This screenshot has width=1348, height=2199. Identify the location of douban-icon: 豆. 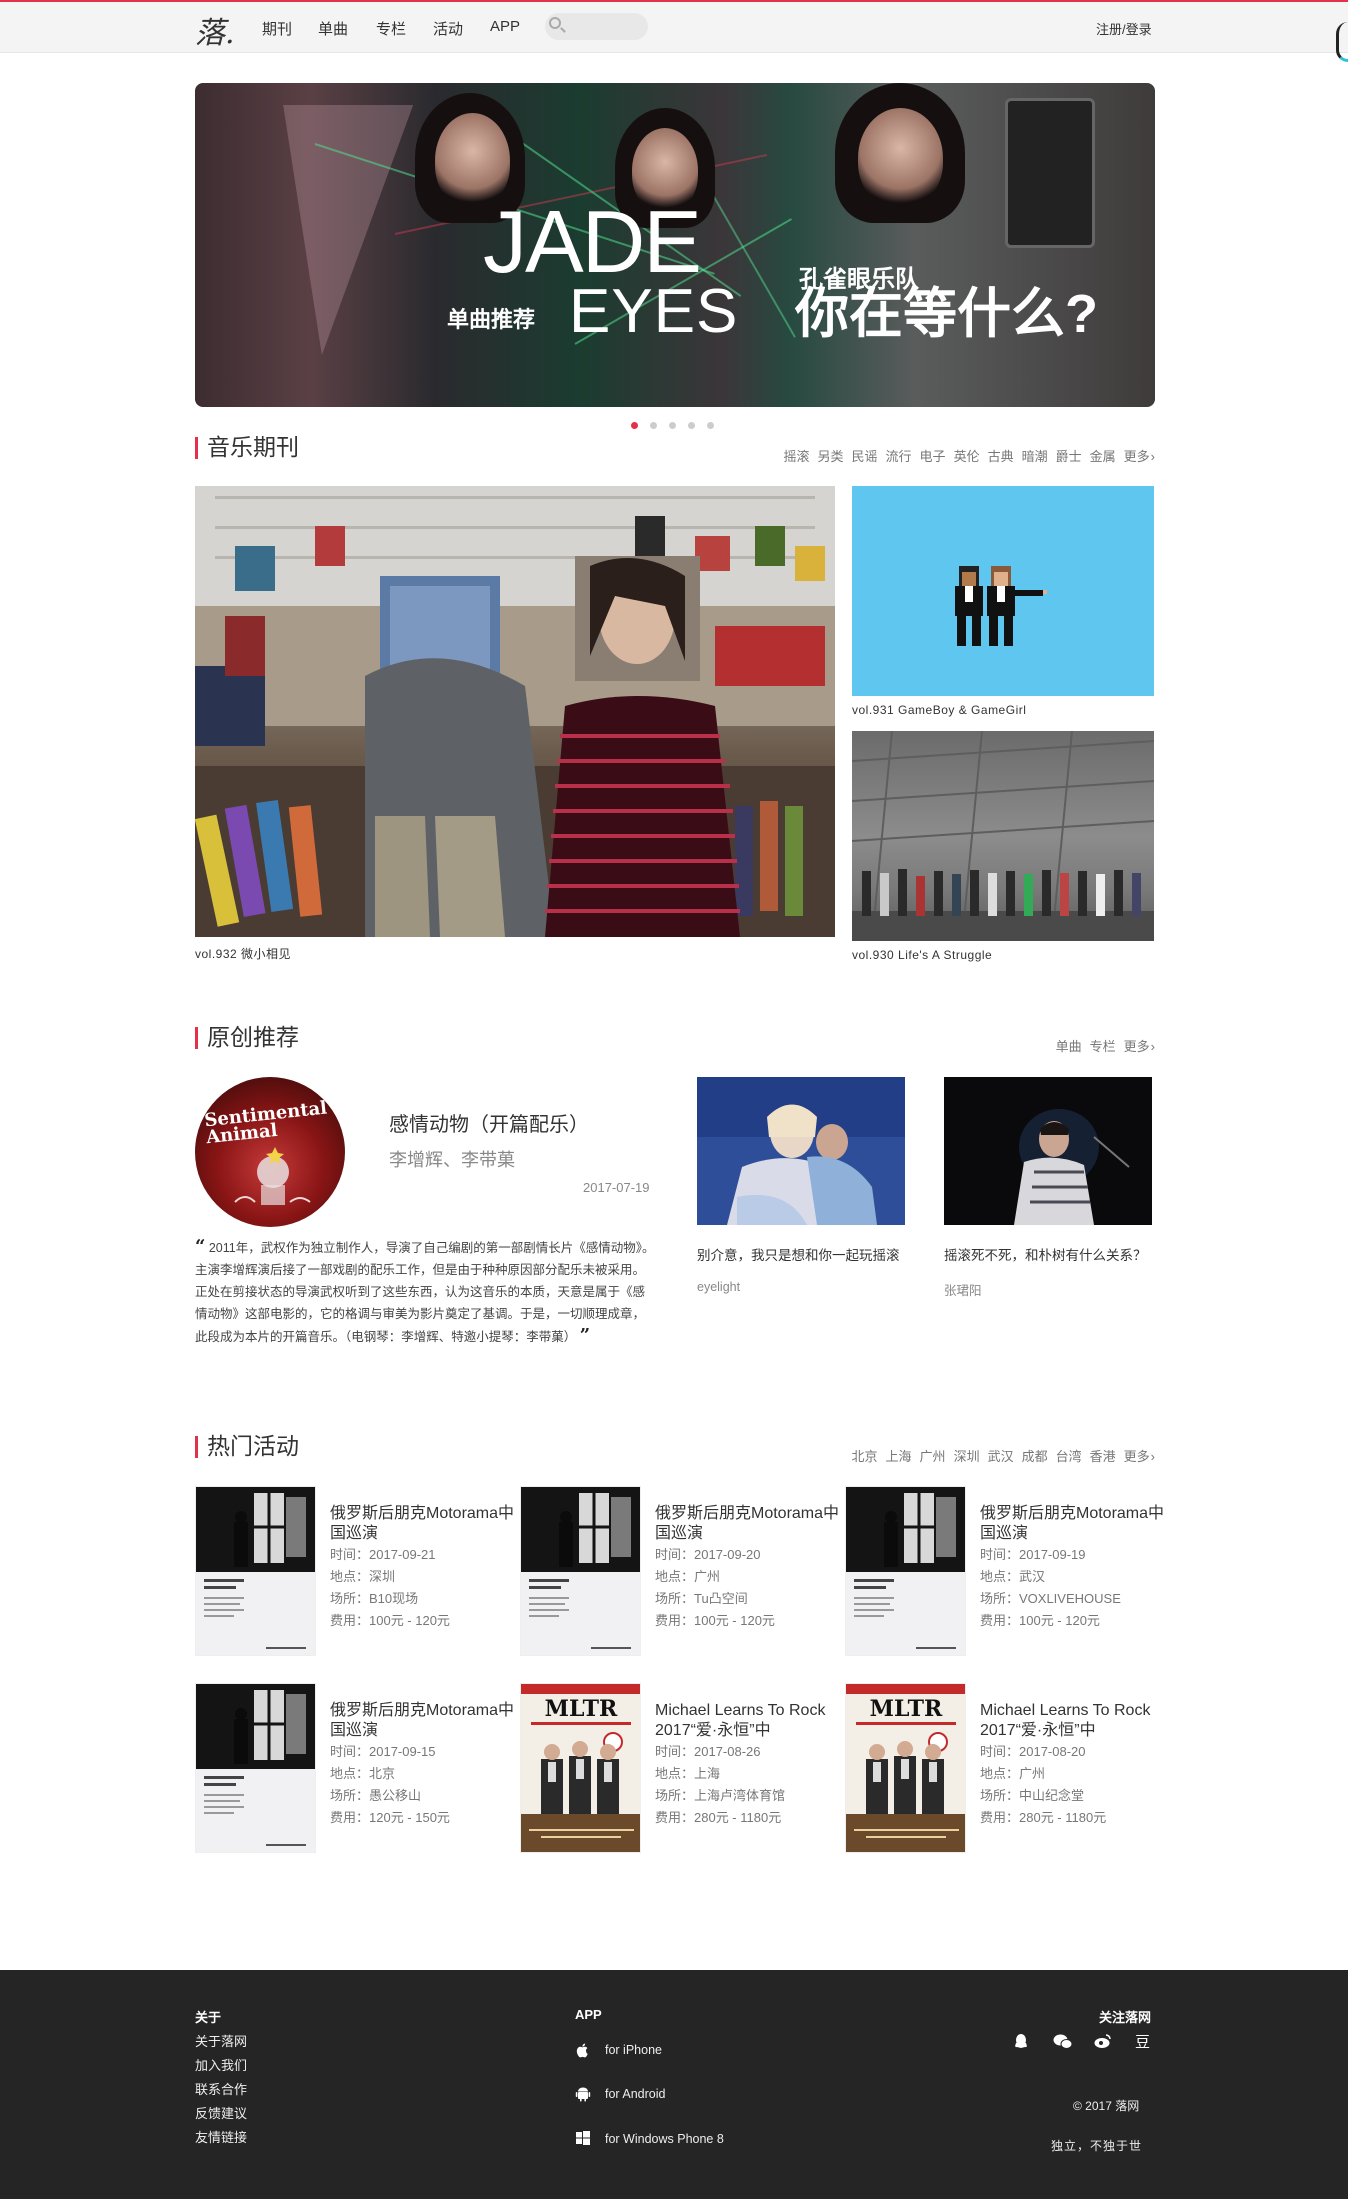
(1142, 2041).